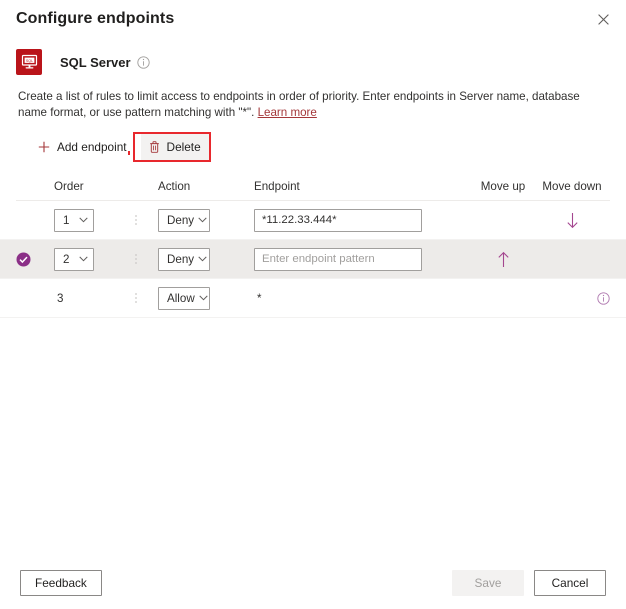 Image resolution: width=626 pixels, height=609 pixels. What do you see at coordinates (259, 298) in the screenshot?
I see `endpoint-value: *` at bounding box center [259, 298].